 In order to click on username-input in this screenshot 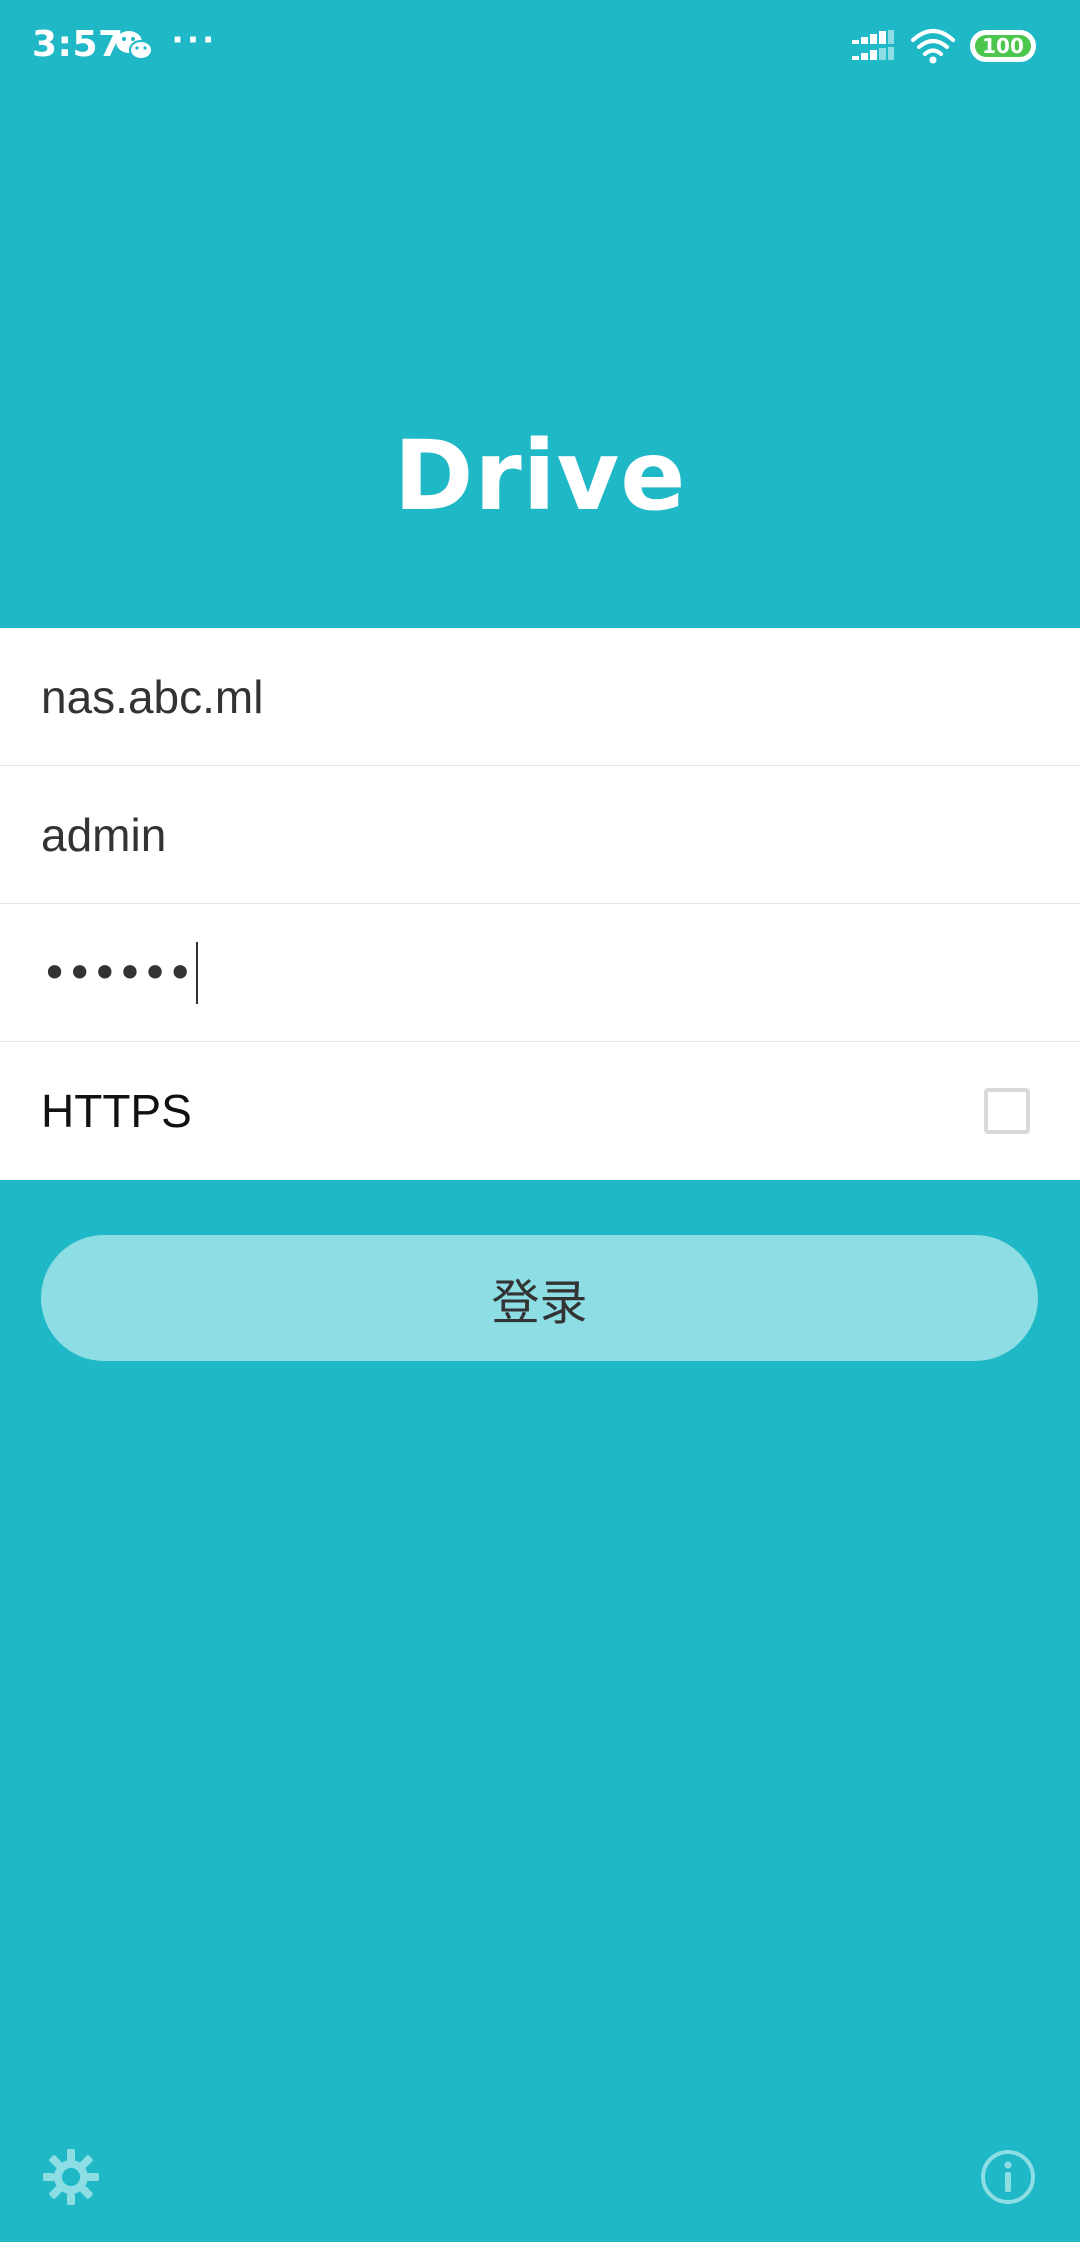, I will do `click(521, 834)`.